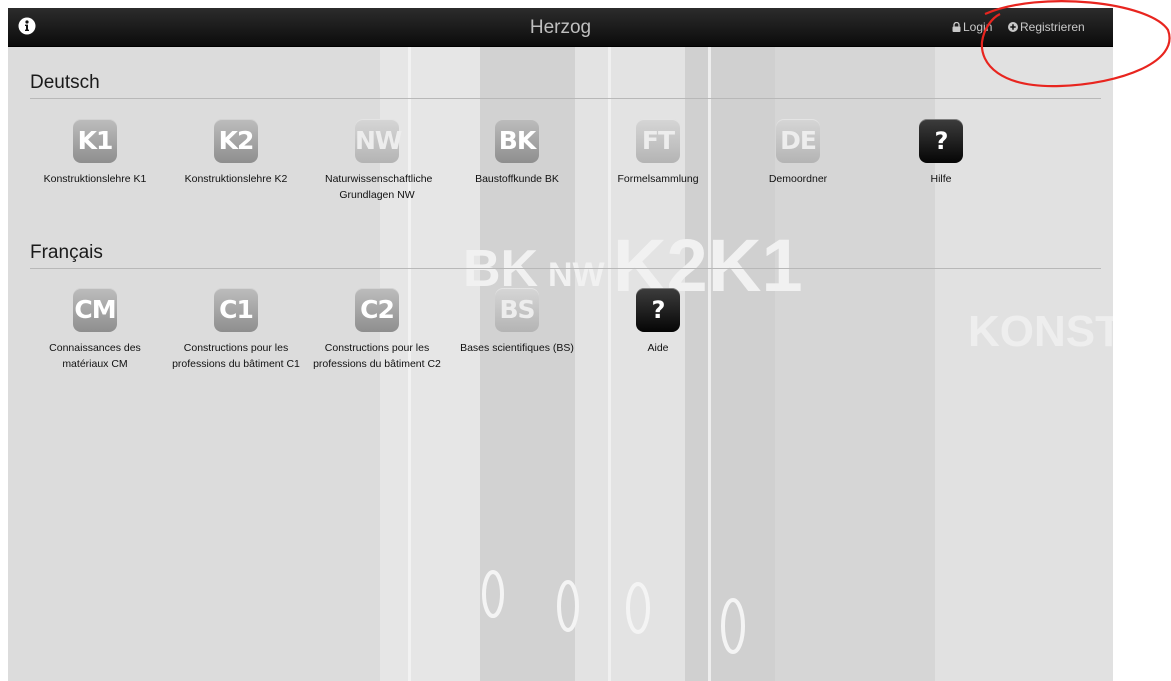 This screenshot has width=1171, height=681. Describe the element at coordinates (1040, 331) in the screenshot. I see `binder-label: KONST` at that location.